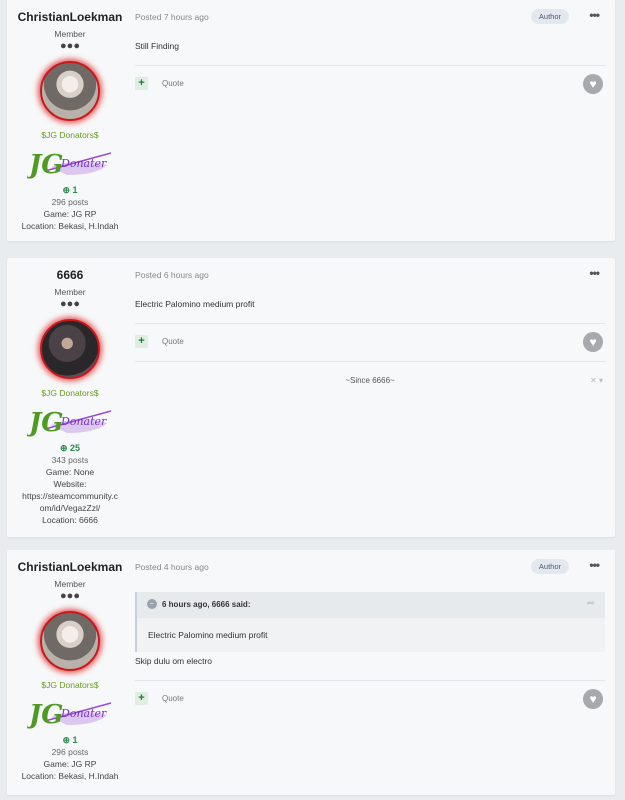 Image resolution: width=625 pixels, height=800 pixels. What do you see at coordinates (596, 380) in the screenshot?
I see `signature-hide-icon: ✕ ▾` at bounding box center [596, 380].